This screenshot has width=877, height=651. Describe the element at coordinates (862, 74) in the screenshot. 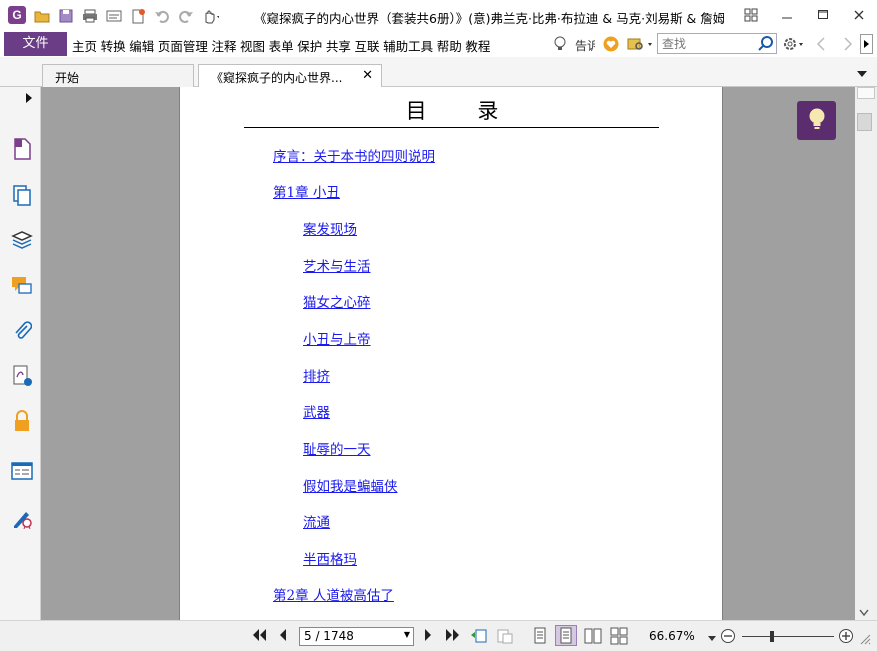

I see `tab-list-dropdown-icon` at that location.